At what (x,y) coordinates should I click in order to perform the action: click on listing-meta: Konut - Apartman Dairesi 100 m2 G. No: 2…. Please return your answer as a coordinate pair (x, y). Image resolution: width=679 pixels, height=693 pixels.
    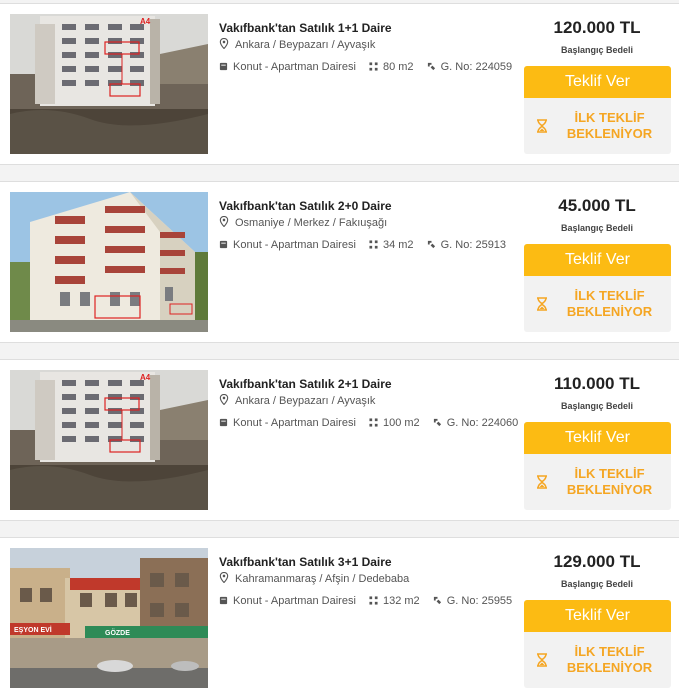
    Looking at the image, I should click on (369, 423).